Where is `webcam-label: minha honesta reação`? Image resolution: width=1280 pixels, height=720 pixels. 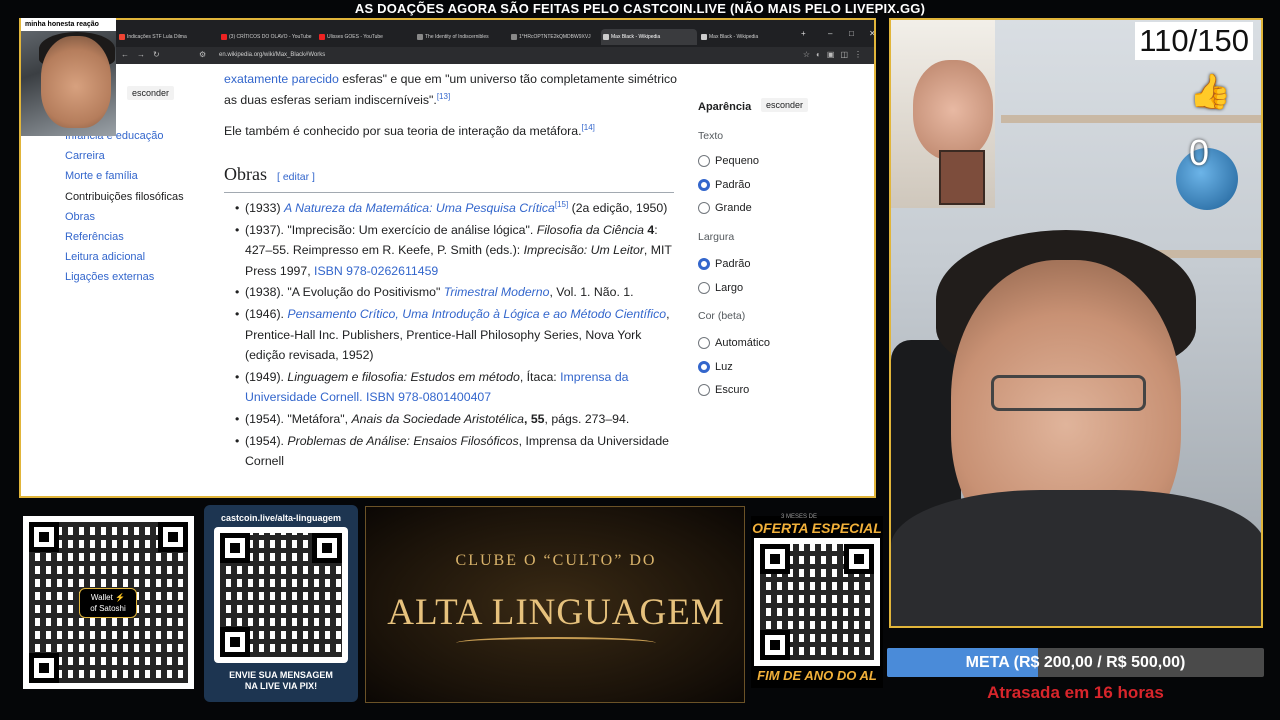
webcam-label: minha honesta reação is located at coordinates (68, 24).